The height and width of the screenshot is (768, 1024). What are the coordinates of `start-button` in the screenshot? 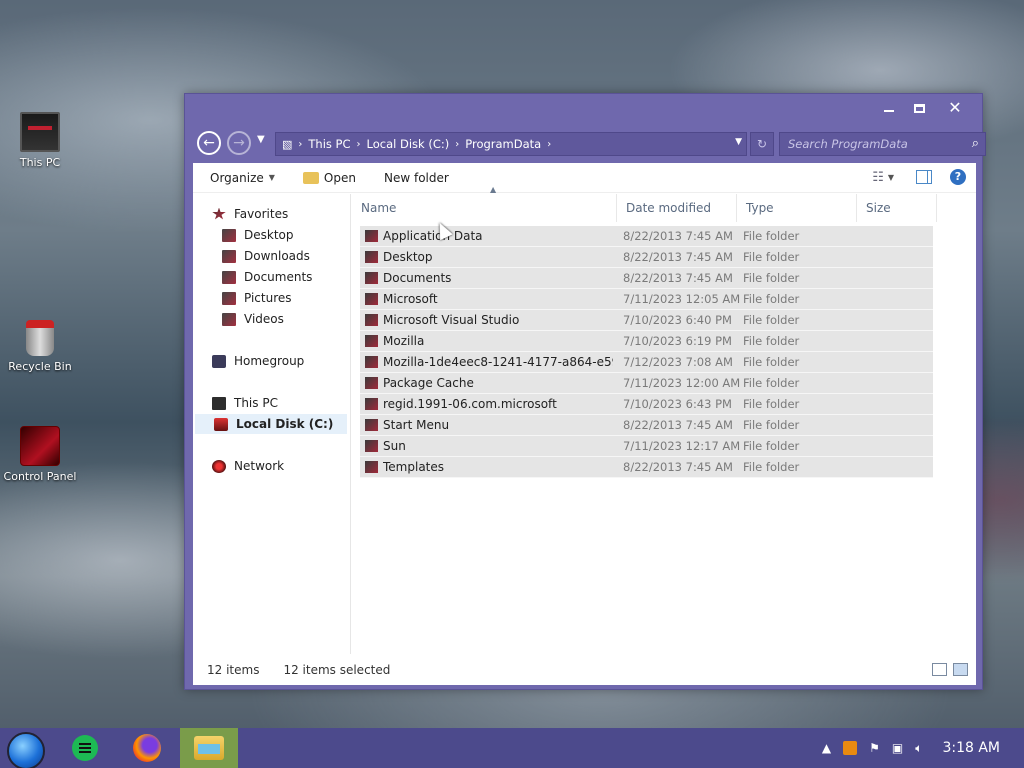 It's located at (26, 750).